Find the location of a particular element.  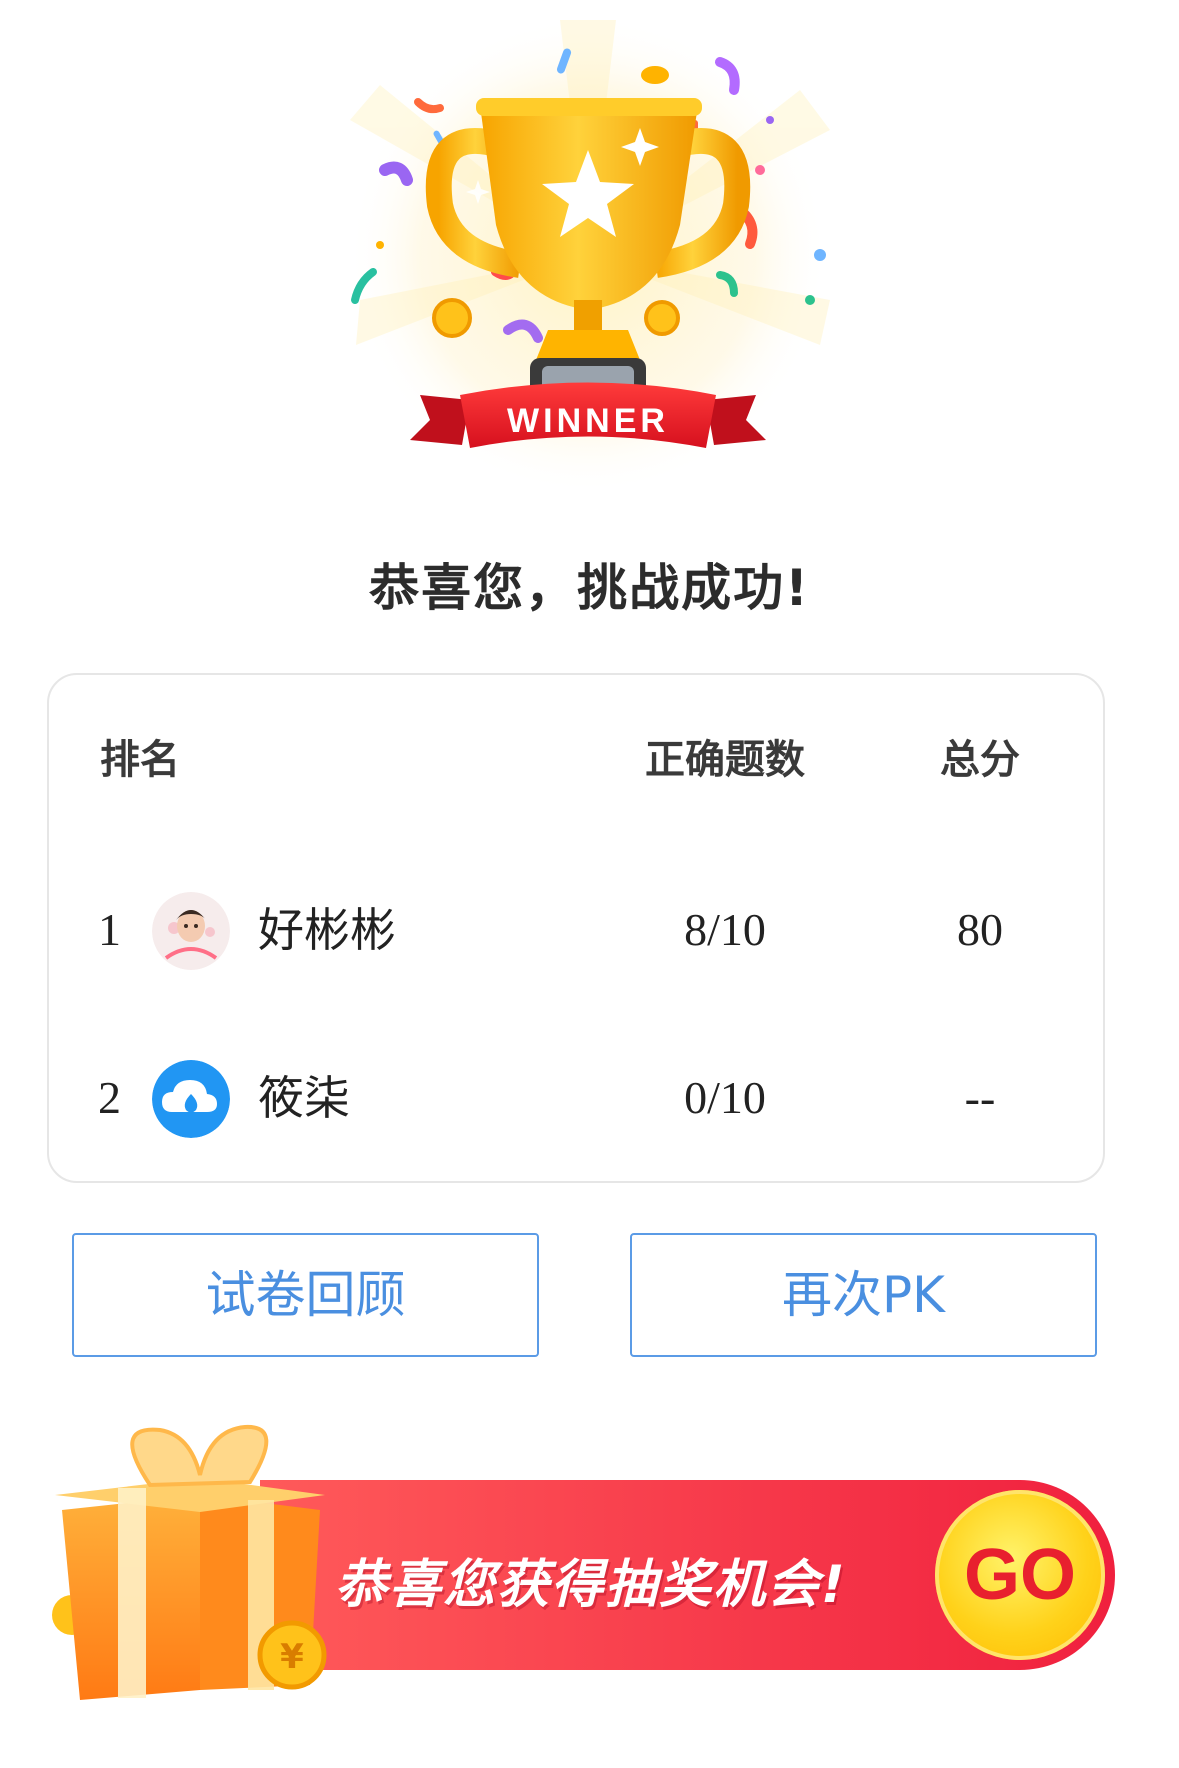

page-title: 恭喜您，挑战成功! is located at coordinates (589, 588).